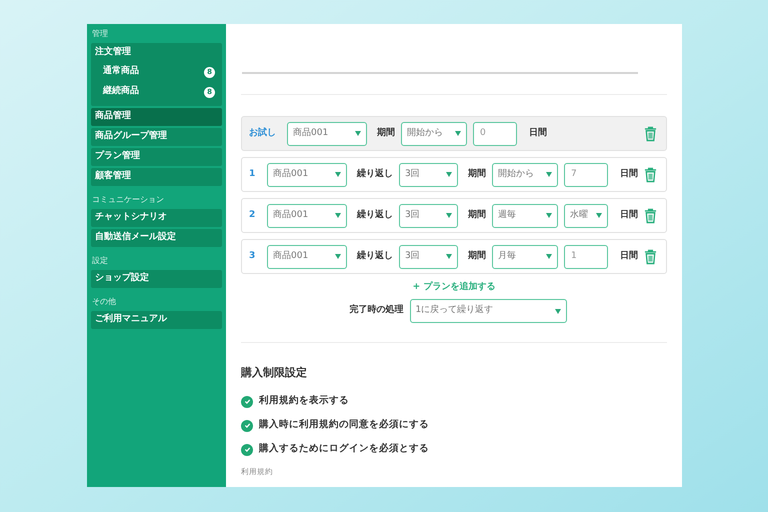 The height and width of the screenshot is (512, 768). What do you see at coordinates (525, 256) in the screenshot?
I see `select-field: 月毎` at bounding box center [525, 256].